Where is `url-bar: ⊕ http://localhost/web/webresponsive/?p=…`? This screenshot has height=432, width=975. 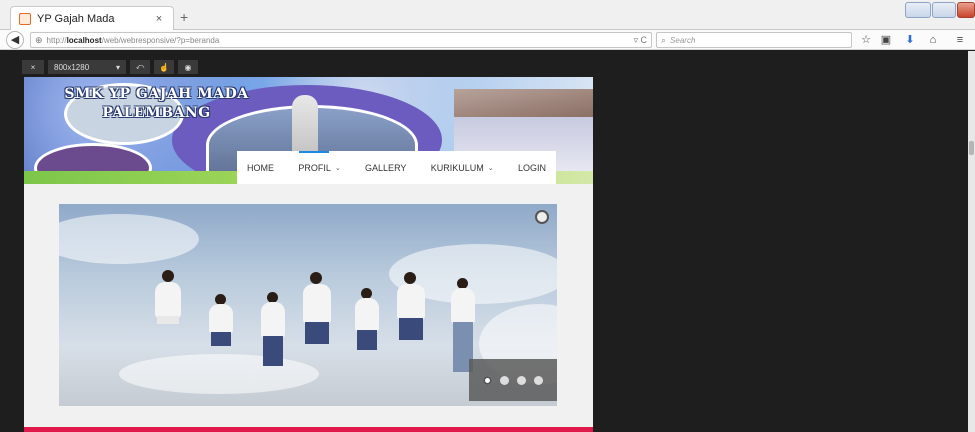
url-bar: ⊕ http://localhost/web/webresponsive/?p=… is located at coordinates (341, 40).